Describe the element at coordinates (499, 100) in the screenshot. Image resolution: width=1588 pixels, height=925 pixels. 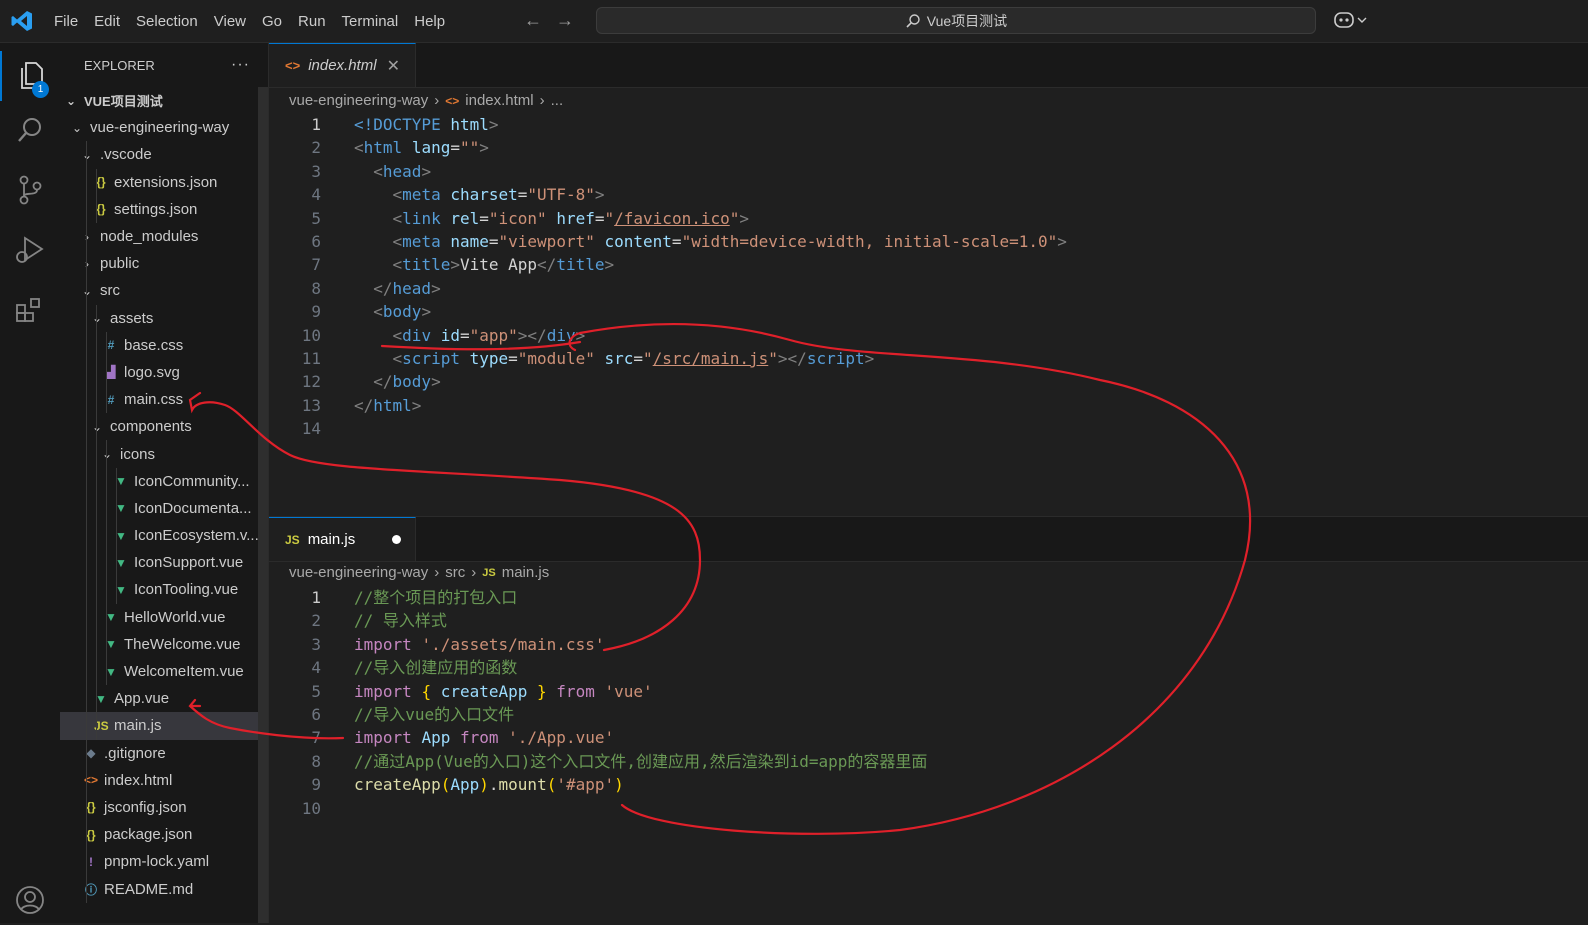
I see `breadcrumb-item: index.html` at that location.